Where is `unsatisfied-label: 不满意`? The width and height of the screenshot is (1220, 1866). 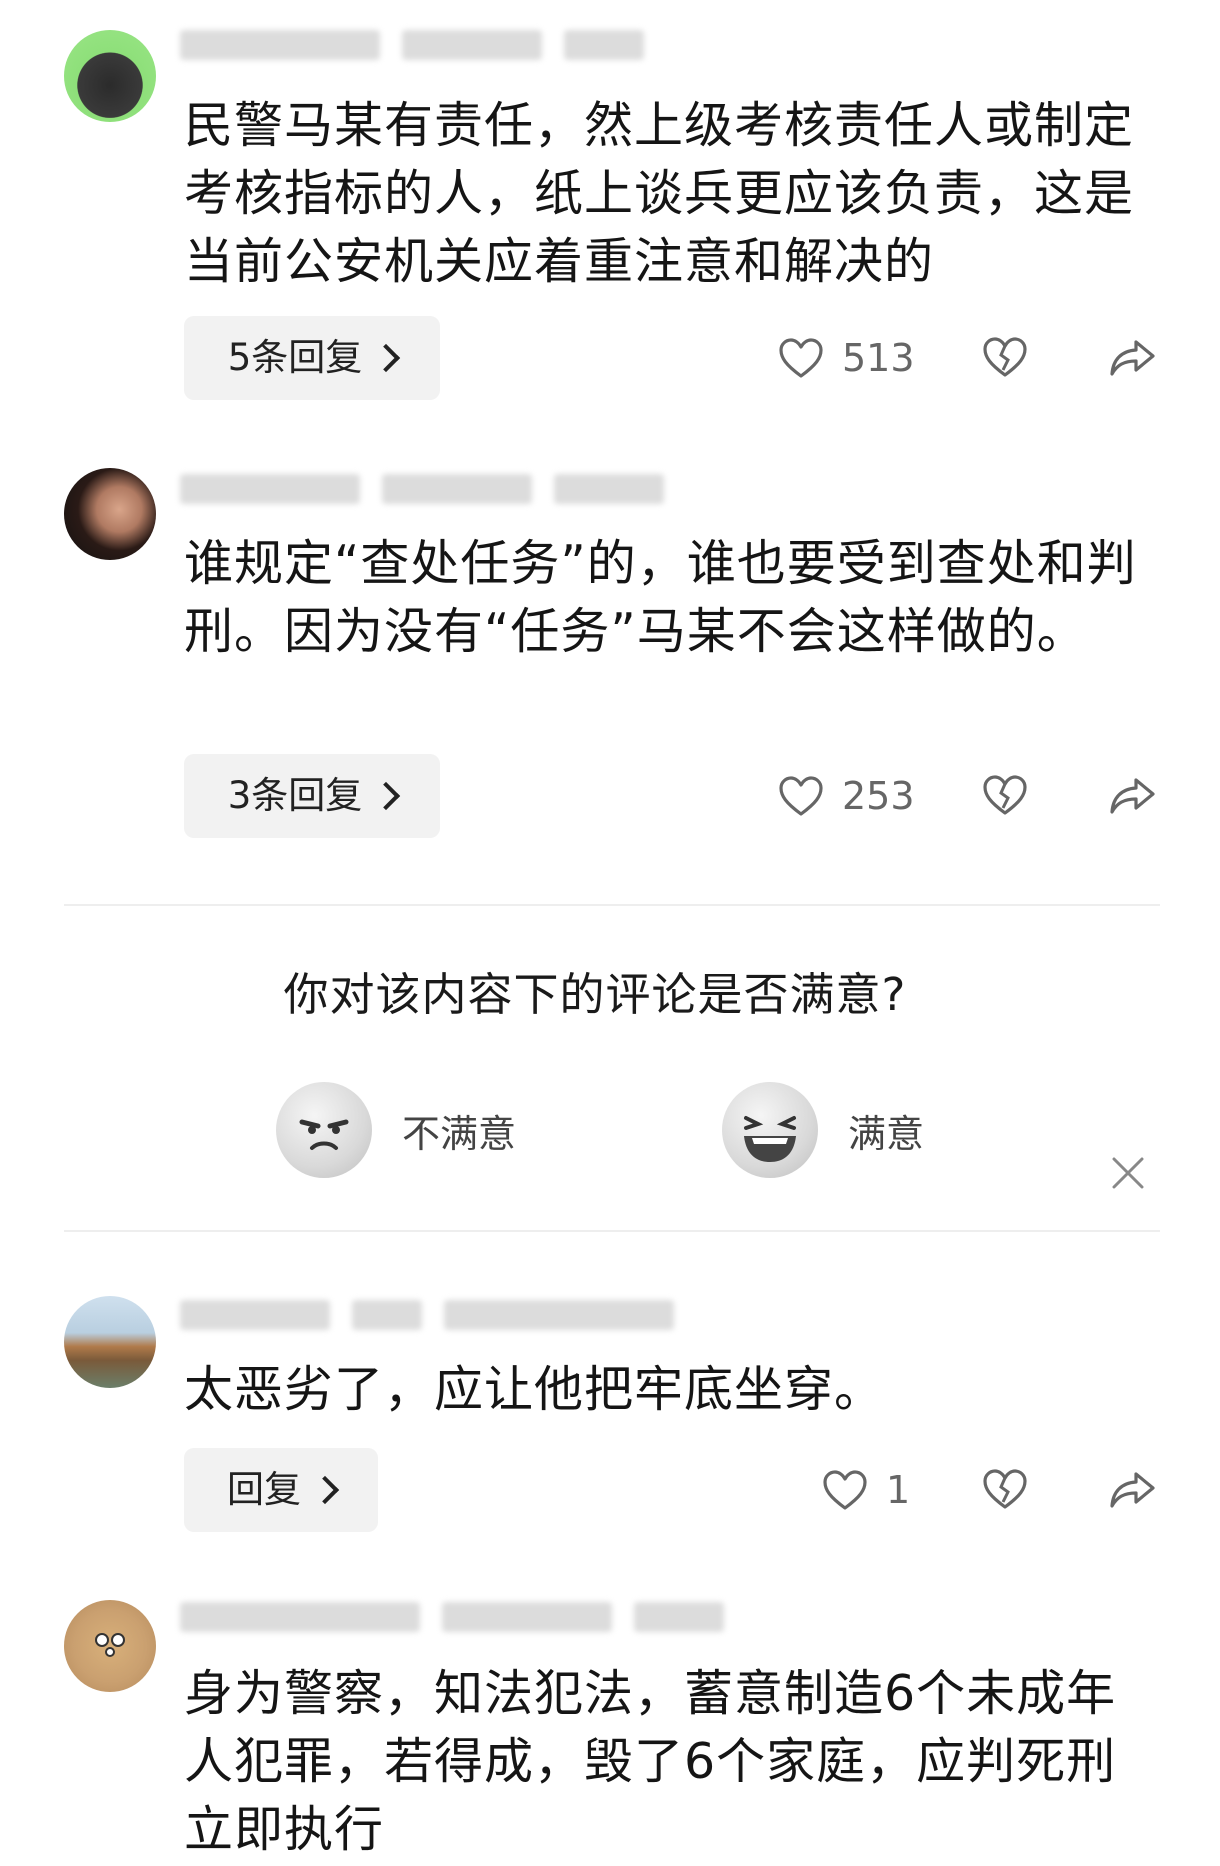 unsatisfied-label: 不满意 is located at coordinates (459, 1133).